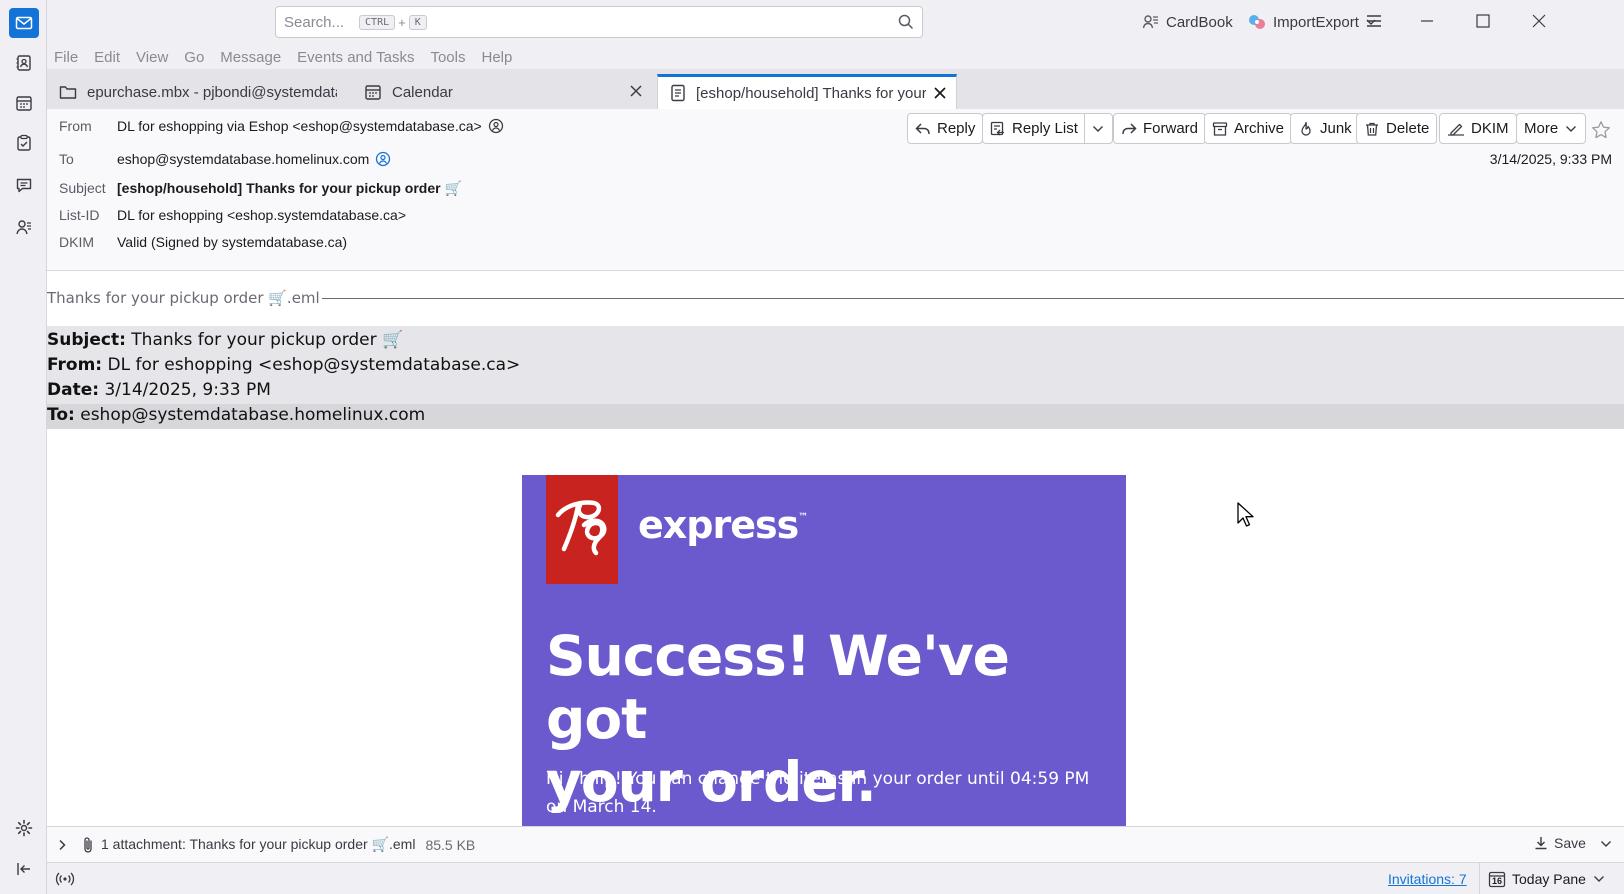 The image size is (1624, 894). I want to click on expand-attachments-button, so click(62, 845).